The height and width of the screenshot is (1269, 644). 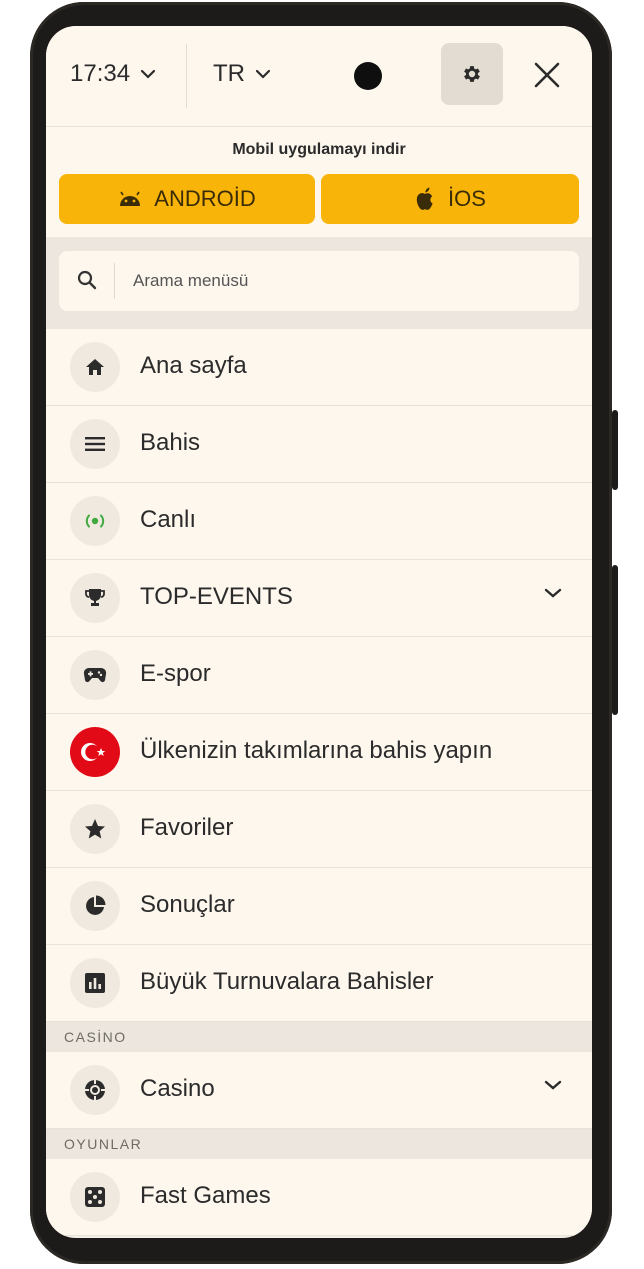 What do you see at coordinates (368, 76) in the screenshot?
I see `front-camera` at bounding box center [368, 76].